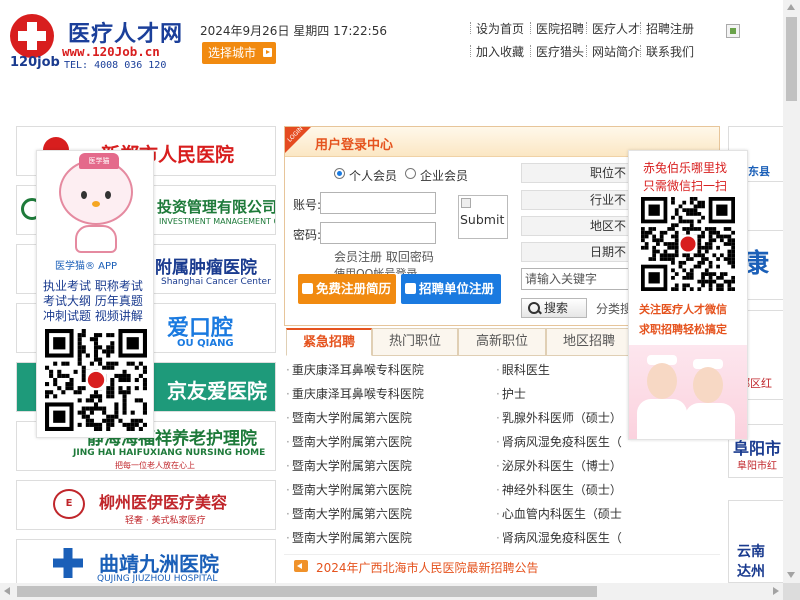 The height and width of the screenshot is (600, 800). I want to click on free-register-resume-button: 免费注册简历, so click(347, 289).